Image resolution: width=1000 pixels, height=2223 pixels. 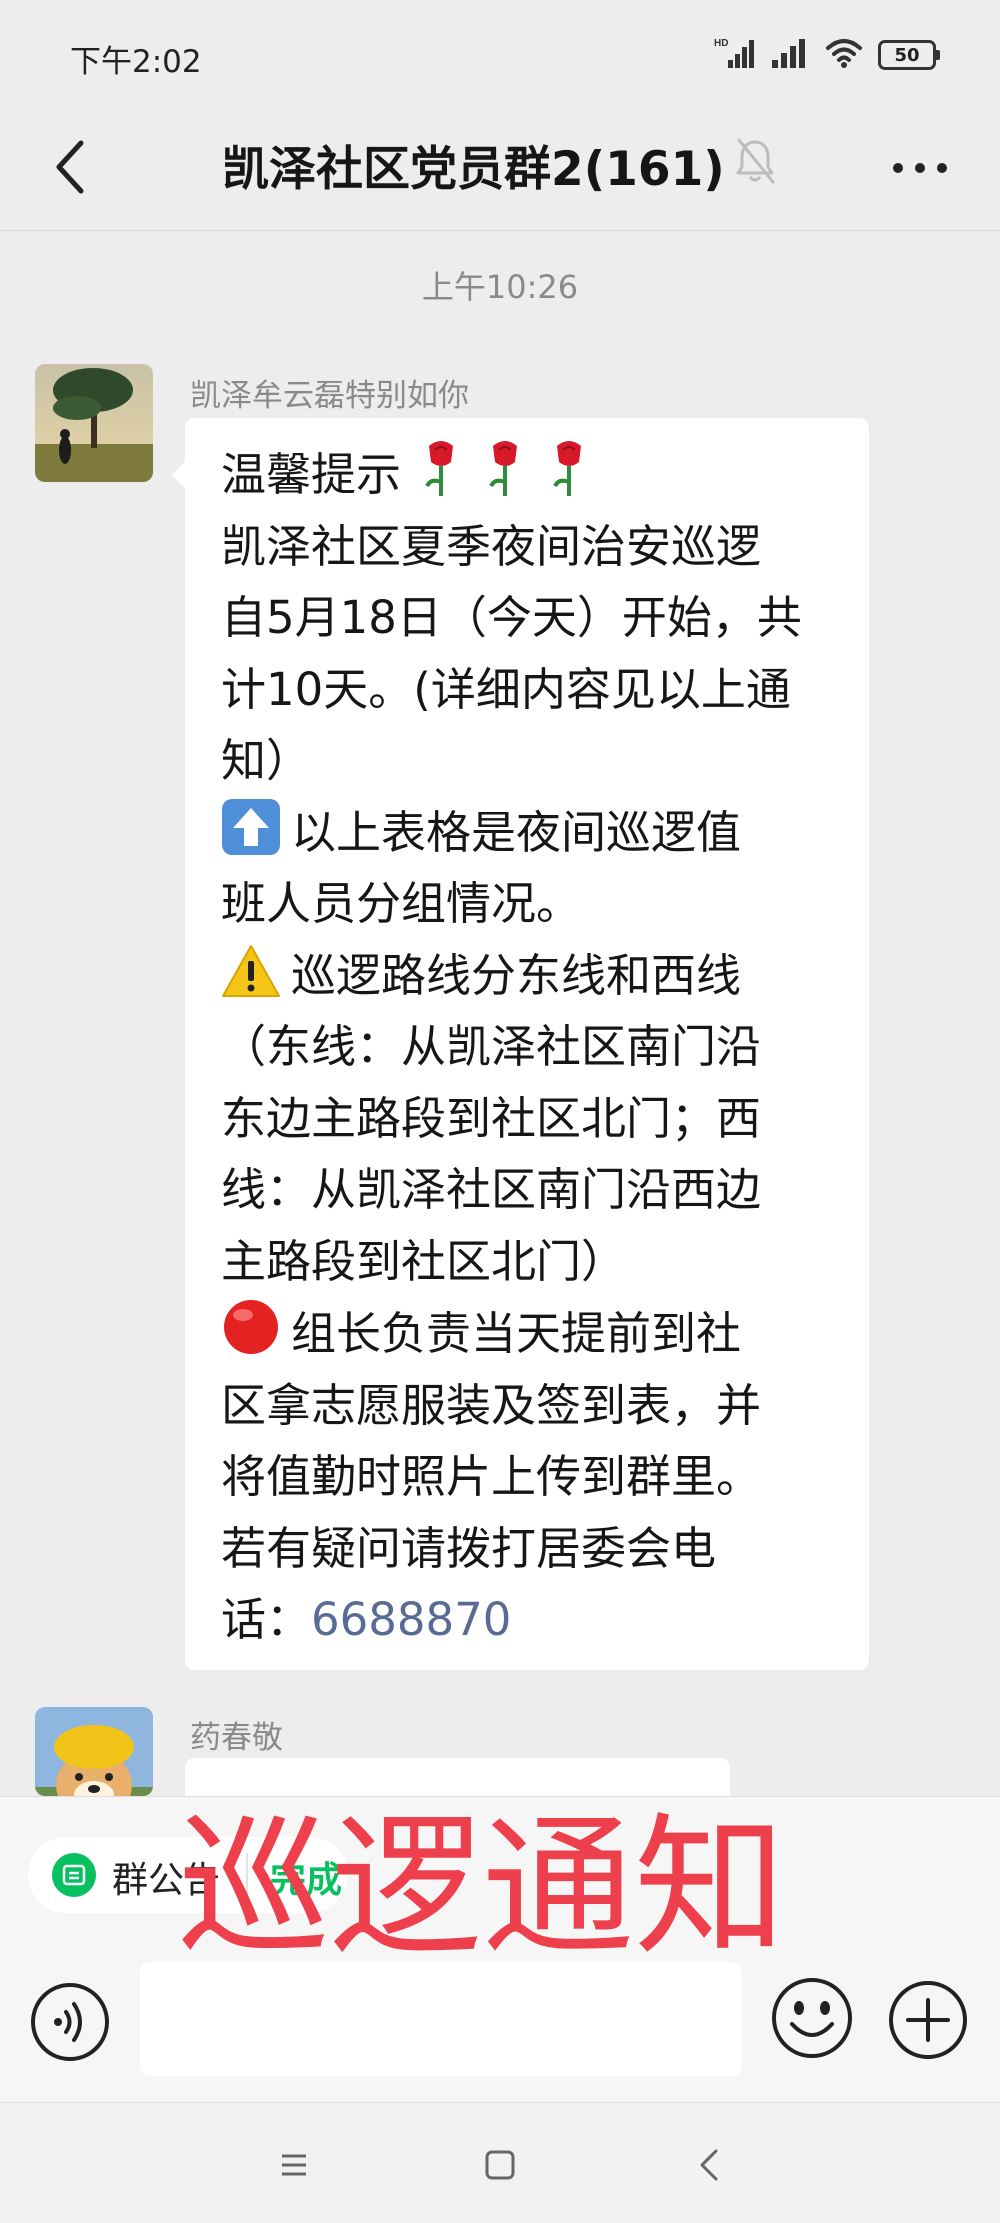 What do you see at coordinates (506, 689) in the screenshot?
I see `message-line: 计10天。(详细内容见以上通` at bounding box center [506, 689].